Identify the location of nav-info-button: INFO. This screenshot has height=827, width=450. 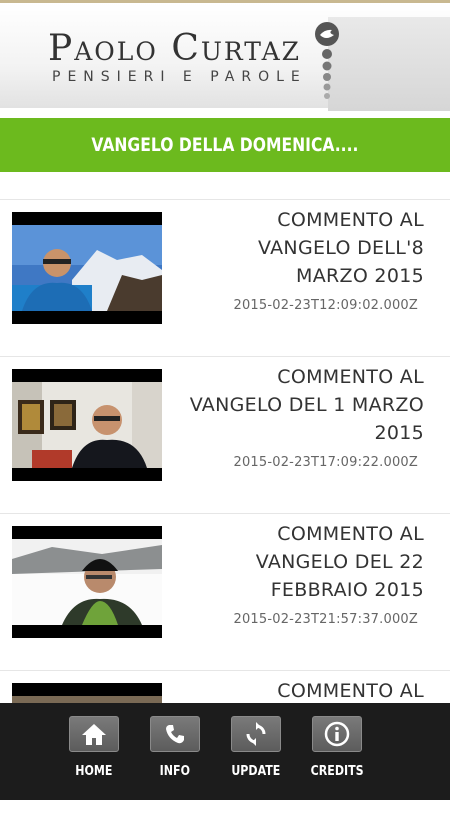
(175, 747).